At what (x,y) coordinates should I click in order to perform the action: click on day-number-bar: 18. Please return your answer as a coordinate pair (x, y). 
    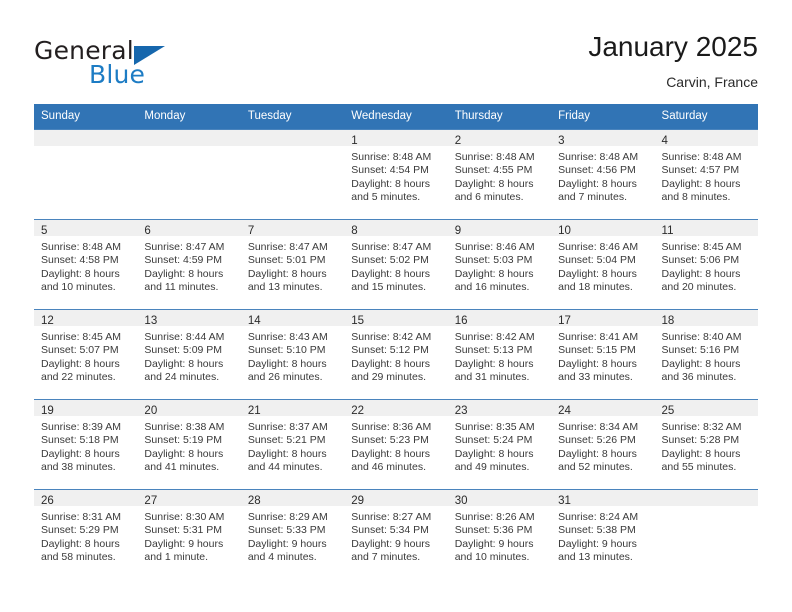
    Looking at the image, I should click on (706, 318).